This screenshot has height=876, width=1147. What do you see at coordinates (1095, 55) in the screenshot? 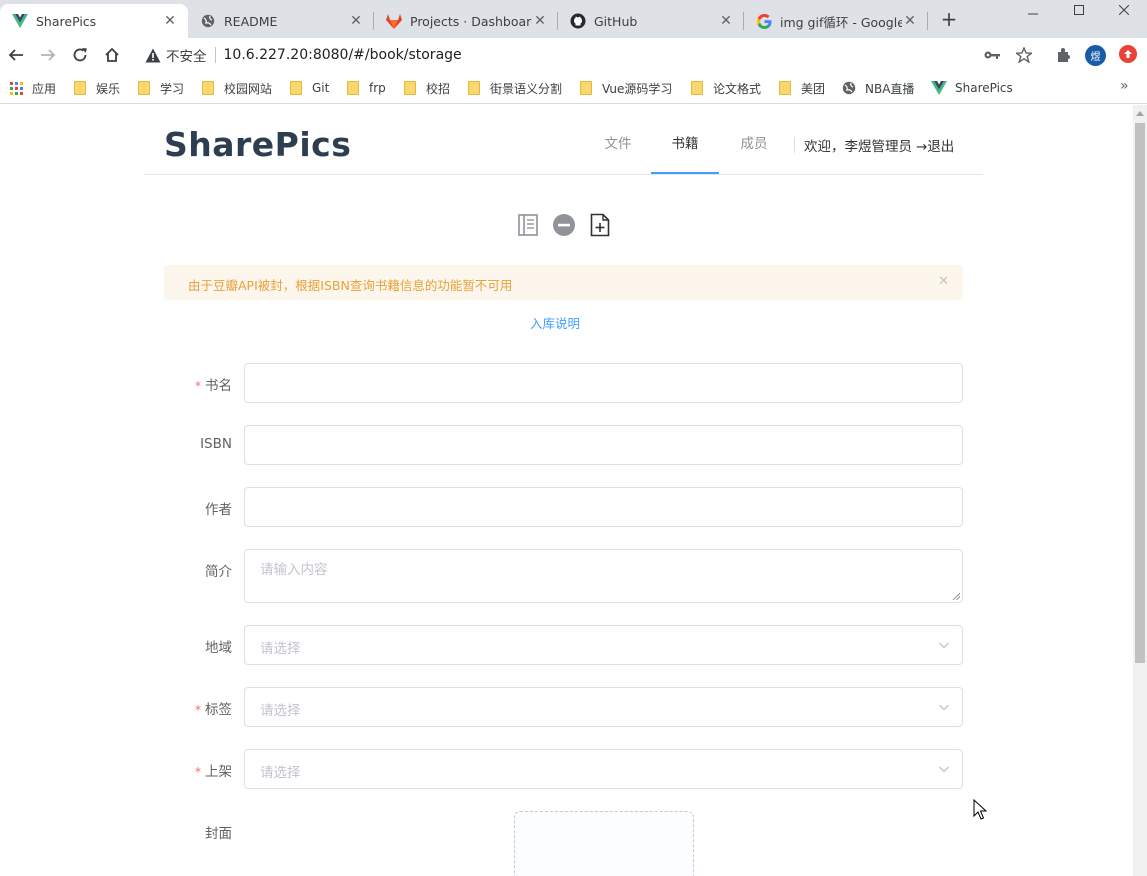
I see `profile-avatar: 煜` at bounding box center [1095, 55].